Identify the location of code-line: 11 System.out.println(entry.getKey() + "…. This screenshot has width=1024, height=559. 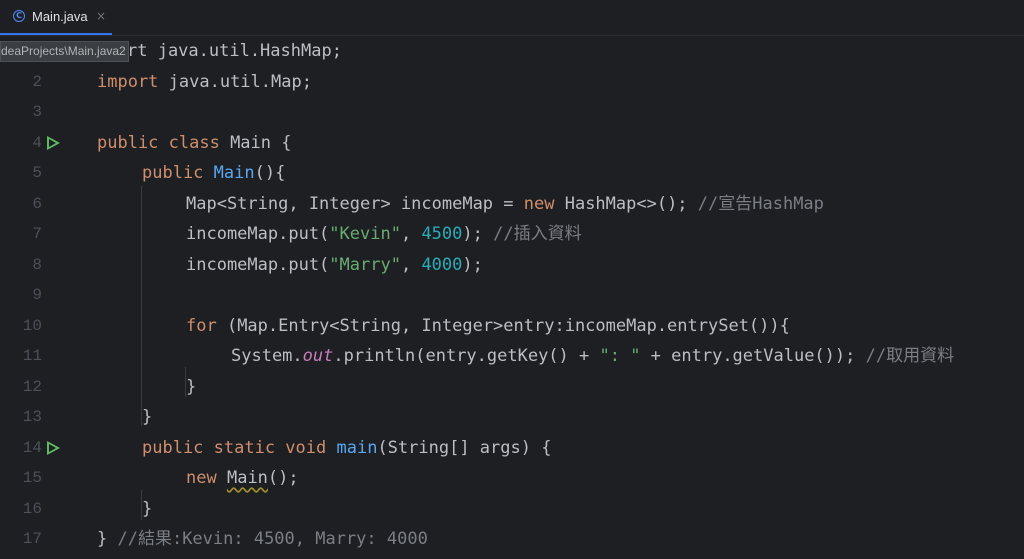
(512, 356).